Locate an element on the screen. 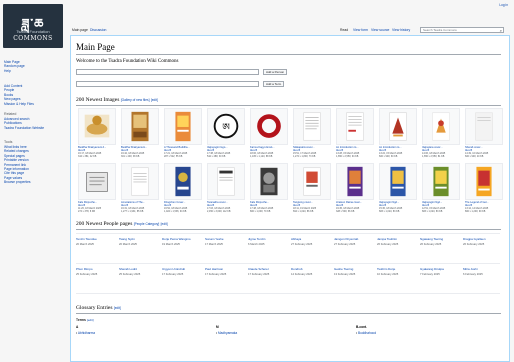  nav-mission-help: Mission & Help Files is located at coordinates (35, 104).